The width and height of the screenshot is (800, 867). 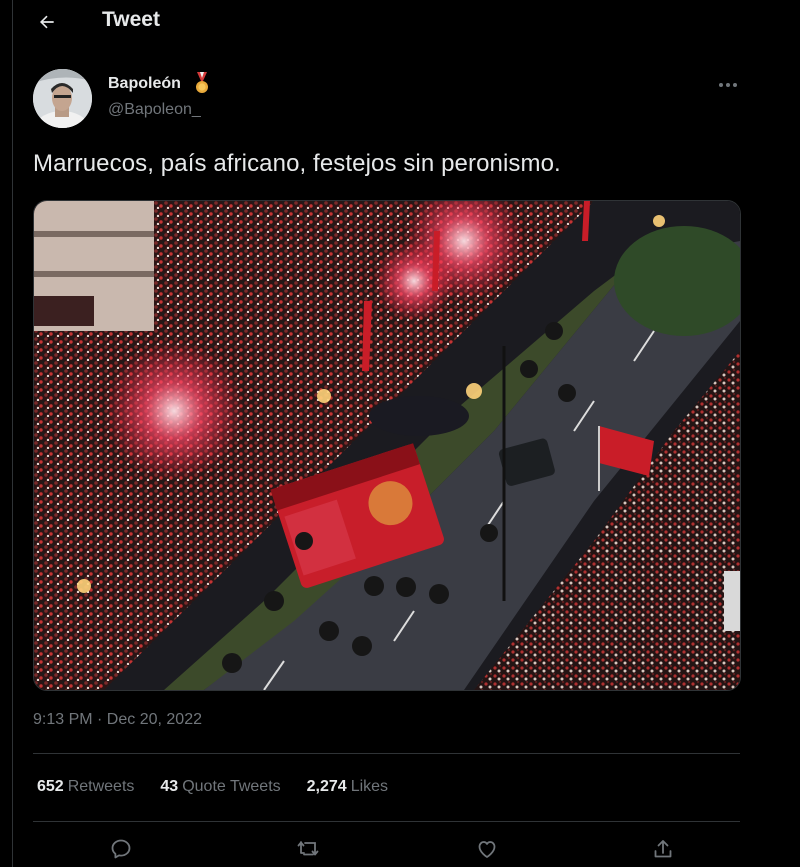 I want to click on back-button, so click(x=47, y=22).